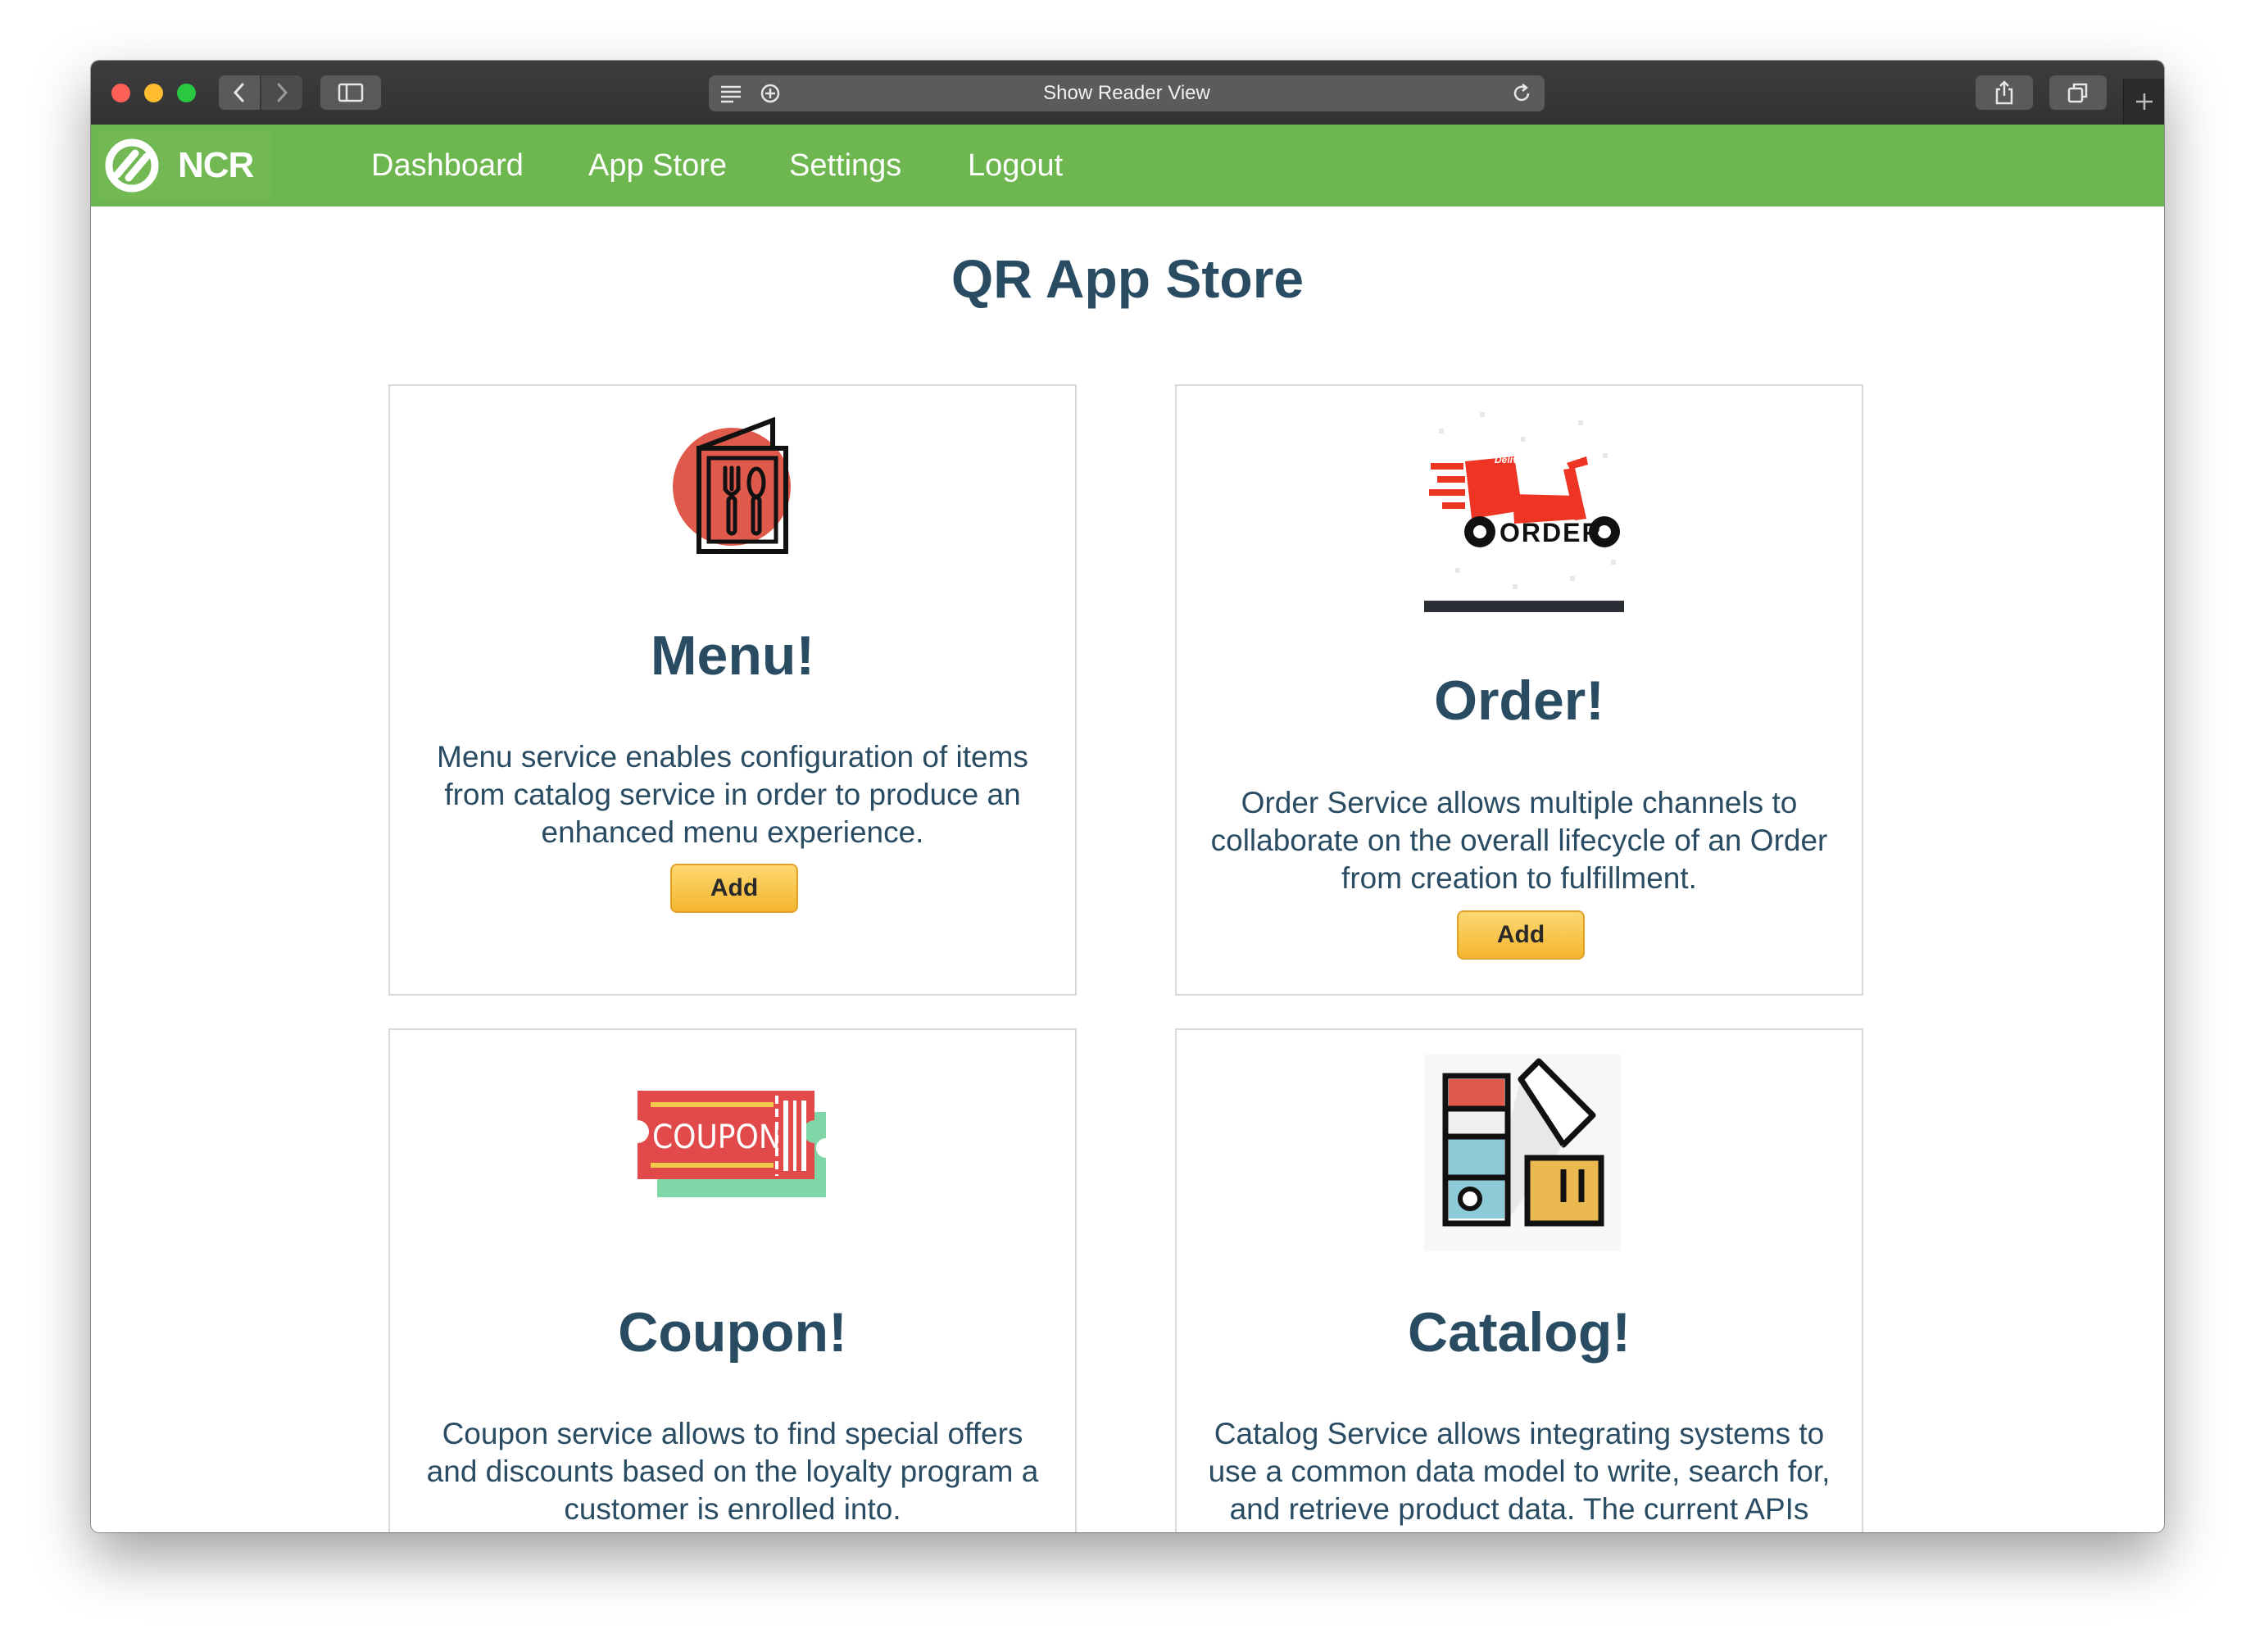  I want to click on page-title: QR App Store, so click(1127, 279).